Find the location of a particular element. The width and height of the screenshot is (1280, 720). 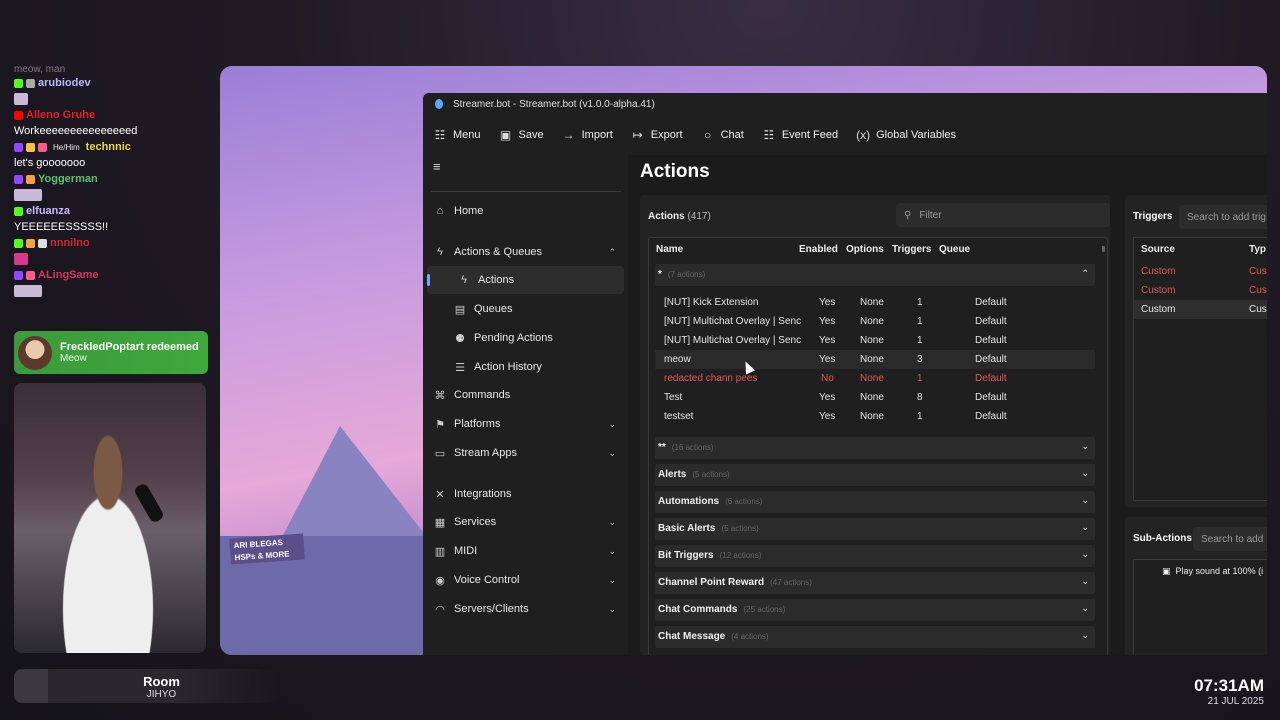

scrollbar is located at coordinates (1103, 249).